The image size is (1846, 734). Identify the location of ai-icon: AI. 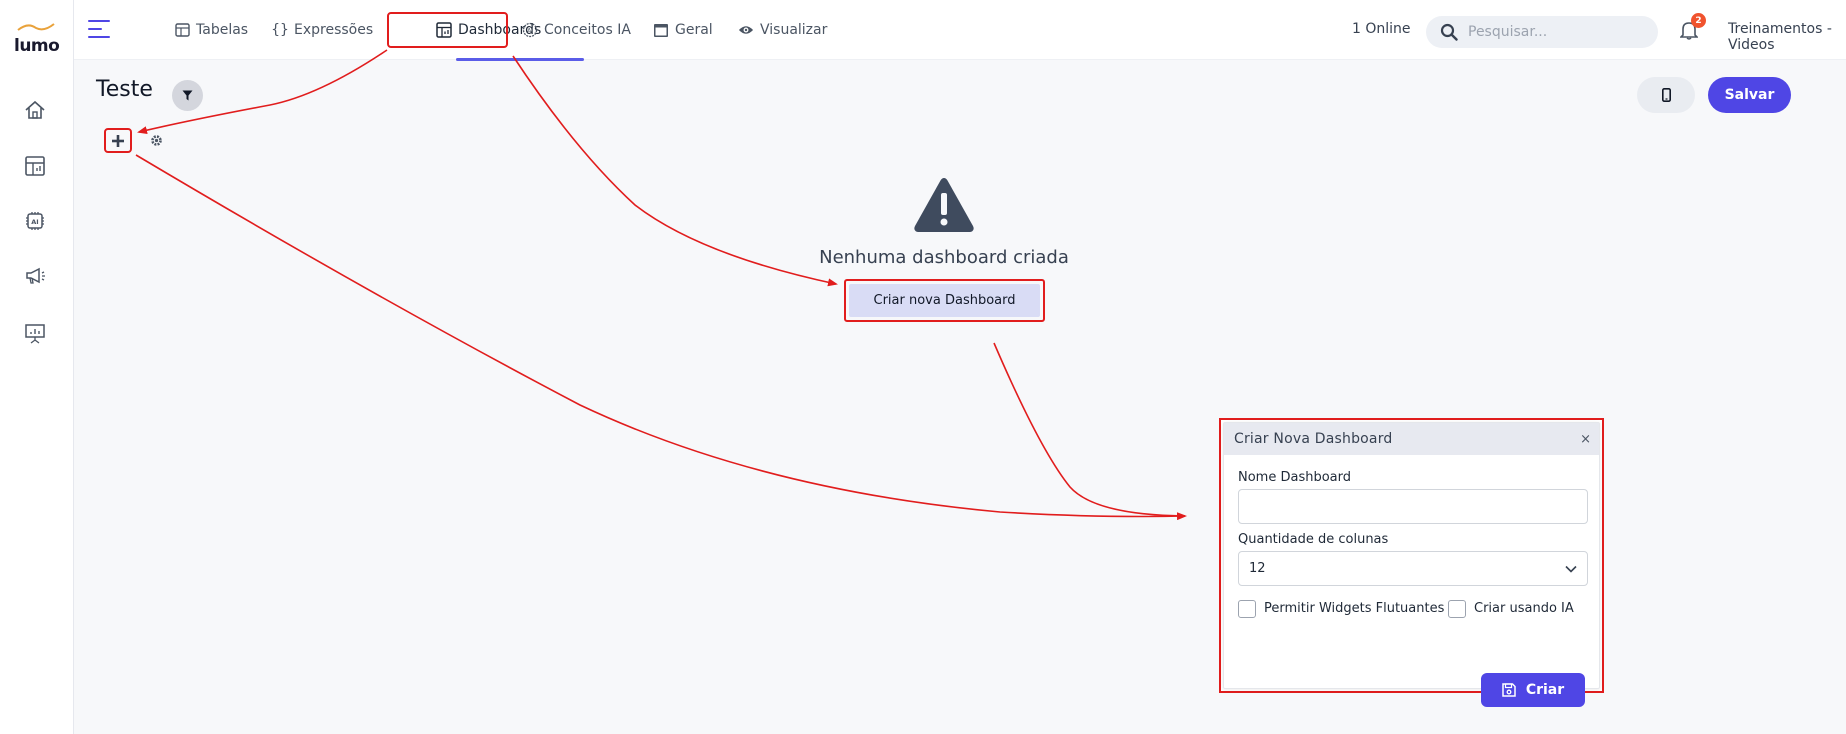
(530, 30).